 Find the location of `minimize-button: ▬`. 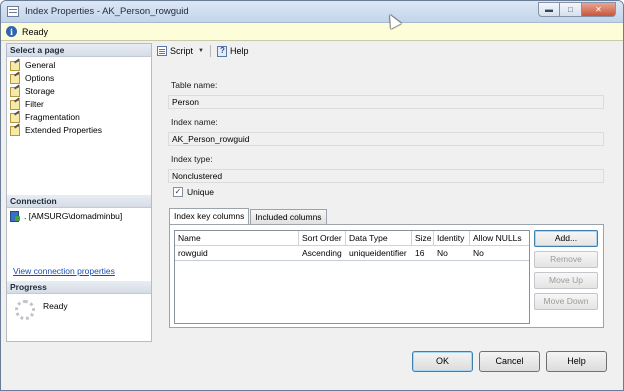

minimize-button: ▬ is located at coordinates (549, 9).